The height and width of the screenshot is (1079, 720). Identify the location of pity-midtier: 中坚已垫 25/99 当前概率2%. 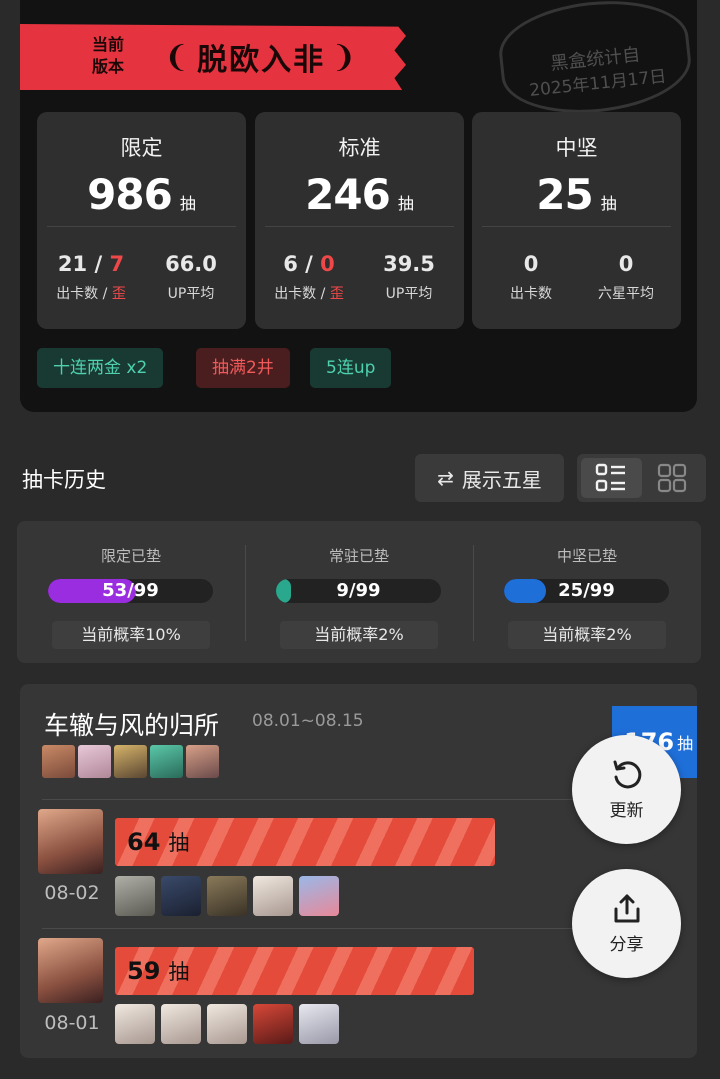
(587, 592).